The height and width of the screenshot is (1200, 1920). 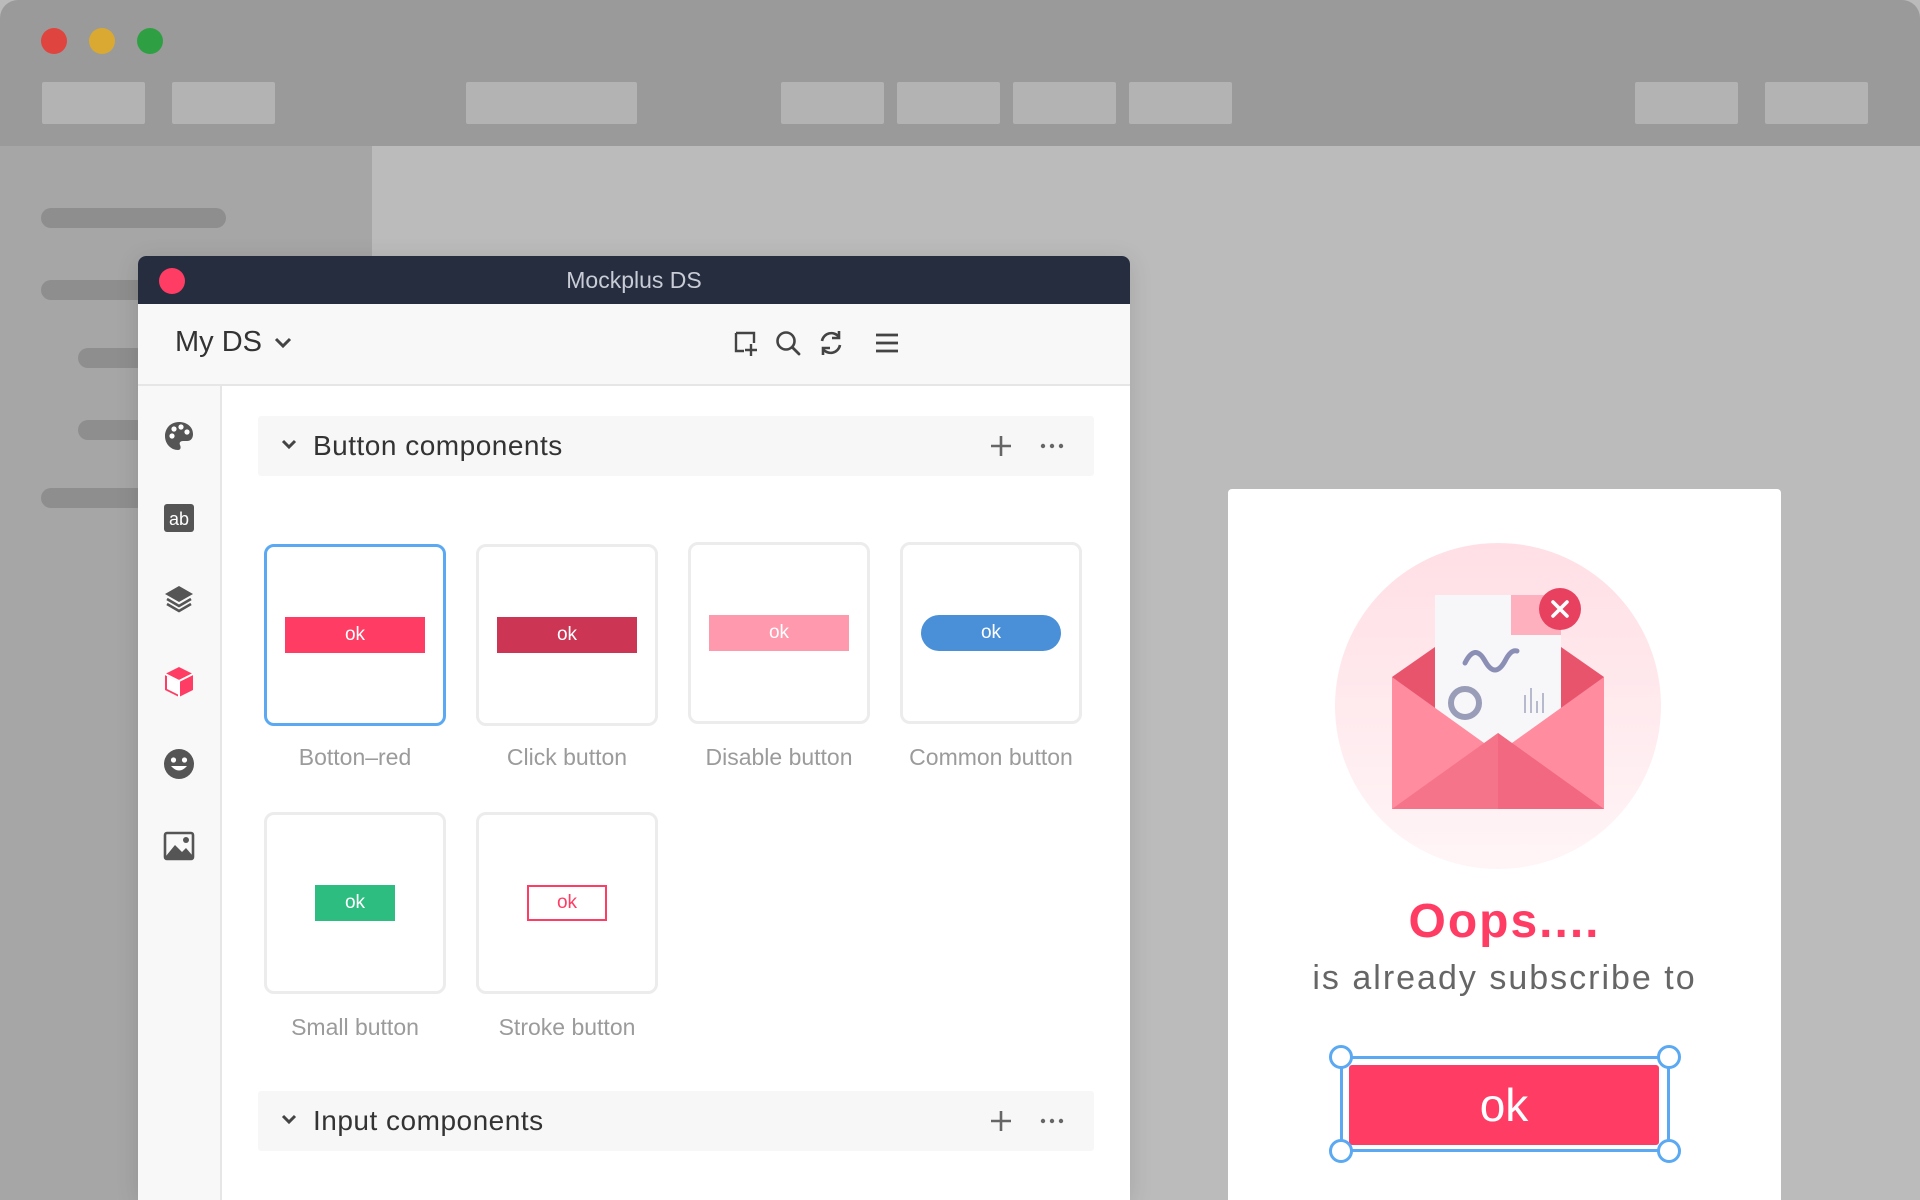 What do you see at coordinates (179, 846) in the screenshot?
I see `image-icon` at bounding box center [179, 846].